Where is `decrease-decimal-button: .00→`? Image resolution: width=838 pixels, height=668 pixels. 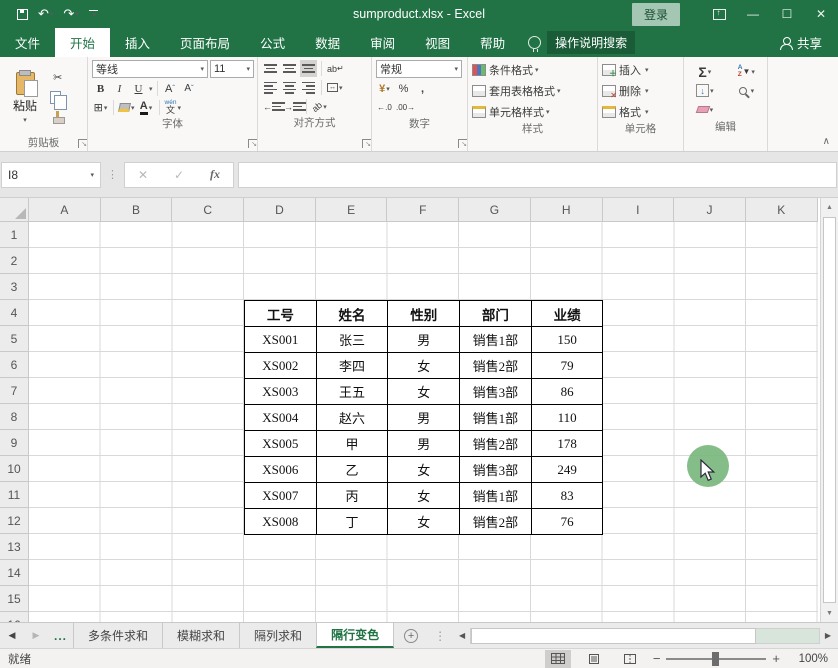 decrease-decimal-button: .00→ is located at coordinates (405, 107).